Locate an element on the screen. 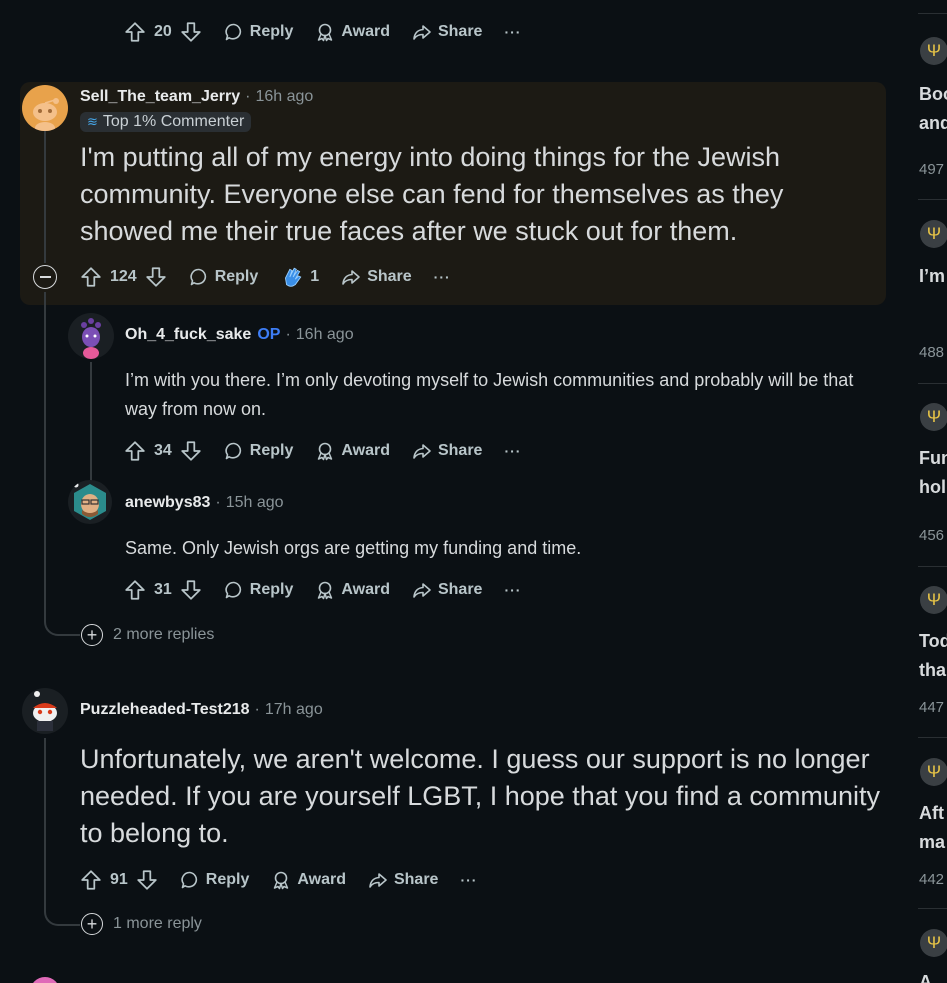 Image resolution: width=947 pixels, height=983 pixels. timestamp: 15h ago is located at coordinates (255, 503).